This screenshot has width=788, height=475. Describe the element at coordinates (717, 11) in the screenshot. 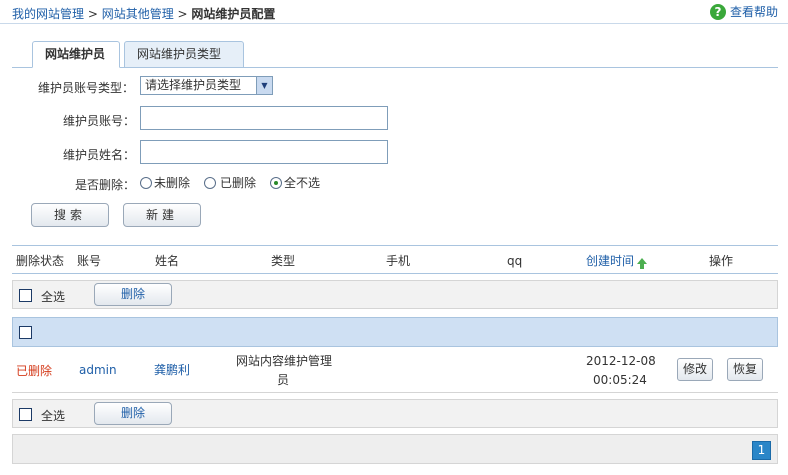

I see `help-icon: ?` at that location.